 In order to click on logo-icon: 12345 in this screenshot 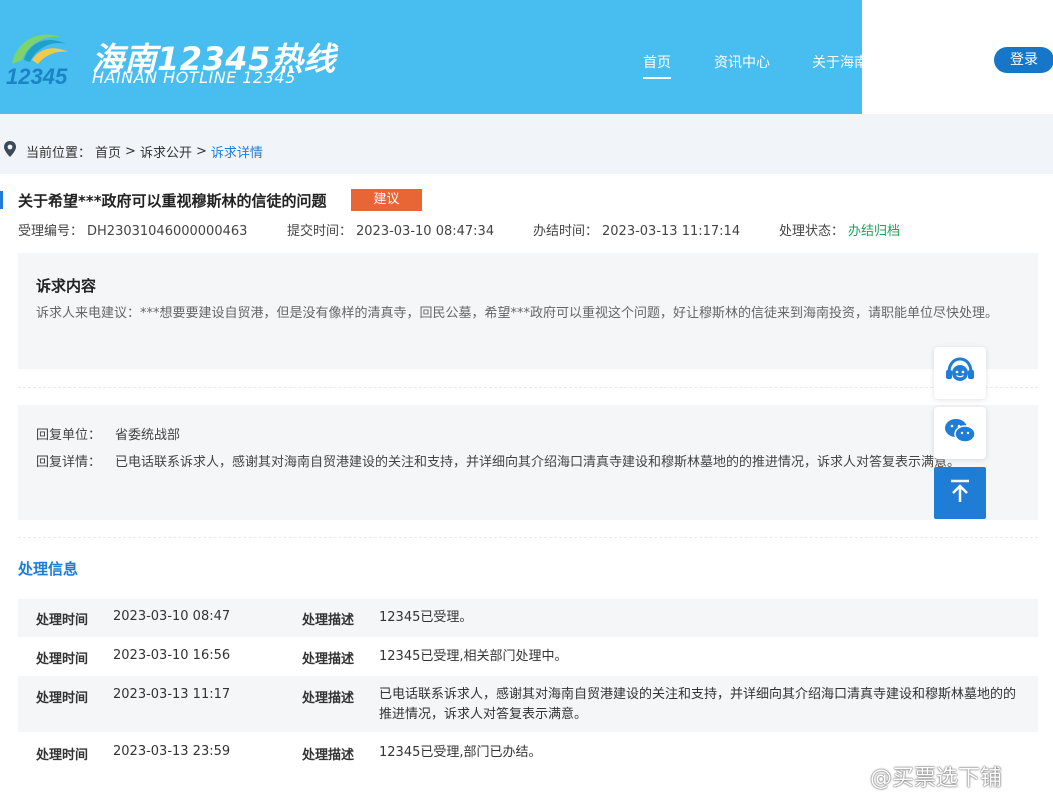, I will do `click(40, 58)`.